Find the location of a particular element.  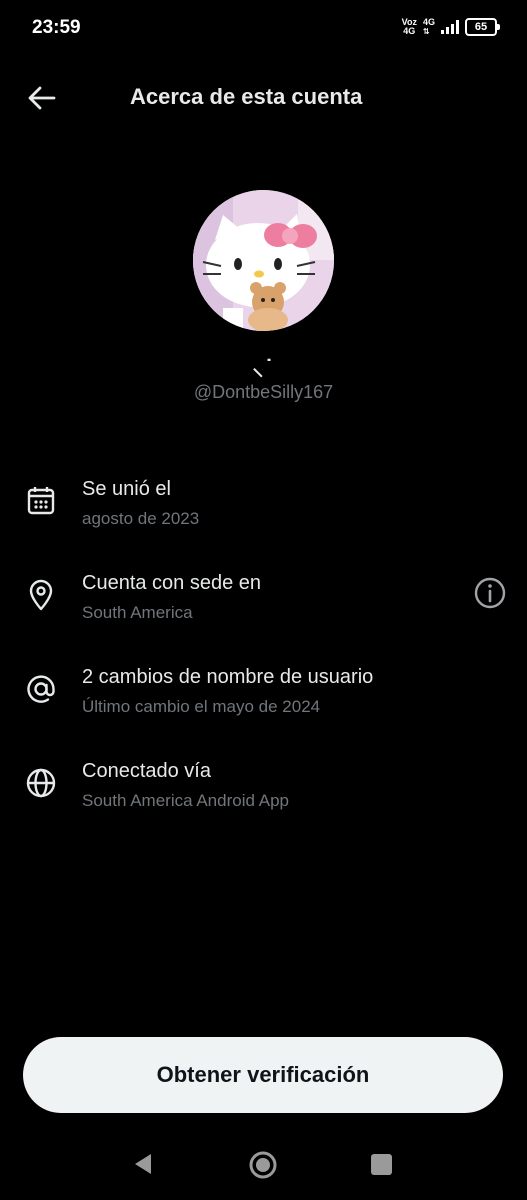

info-row-location: Cuenta con sede en South America is located at coordinates (263, 599).